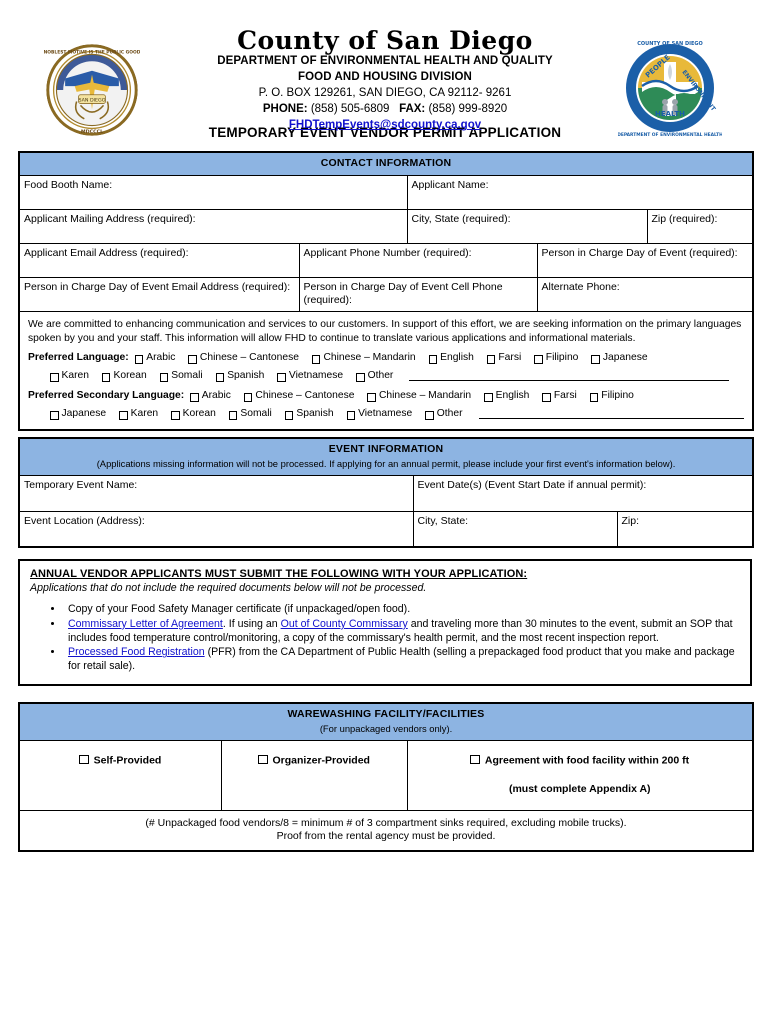  What do you see at coordinates (579, 789) in the screenshot?
I see `appendix-a-note: (must complete Appendix A)` at bounding box center [579, 789].